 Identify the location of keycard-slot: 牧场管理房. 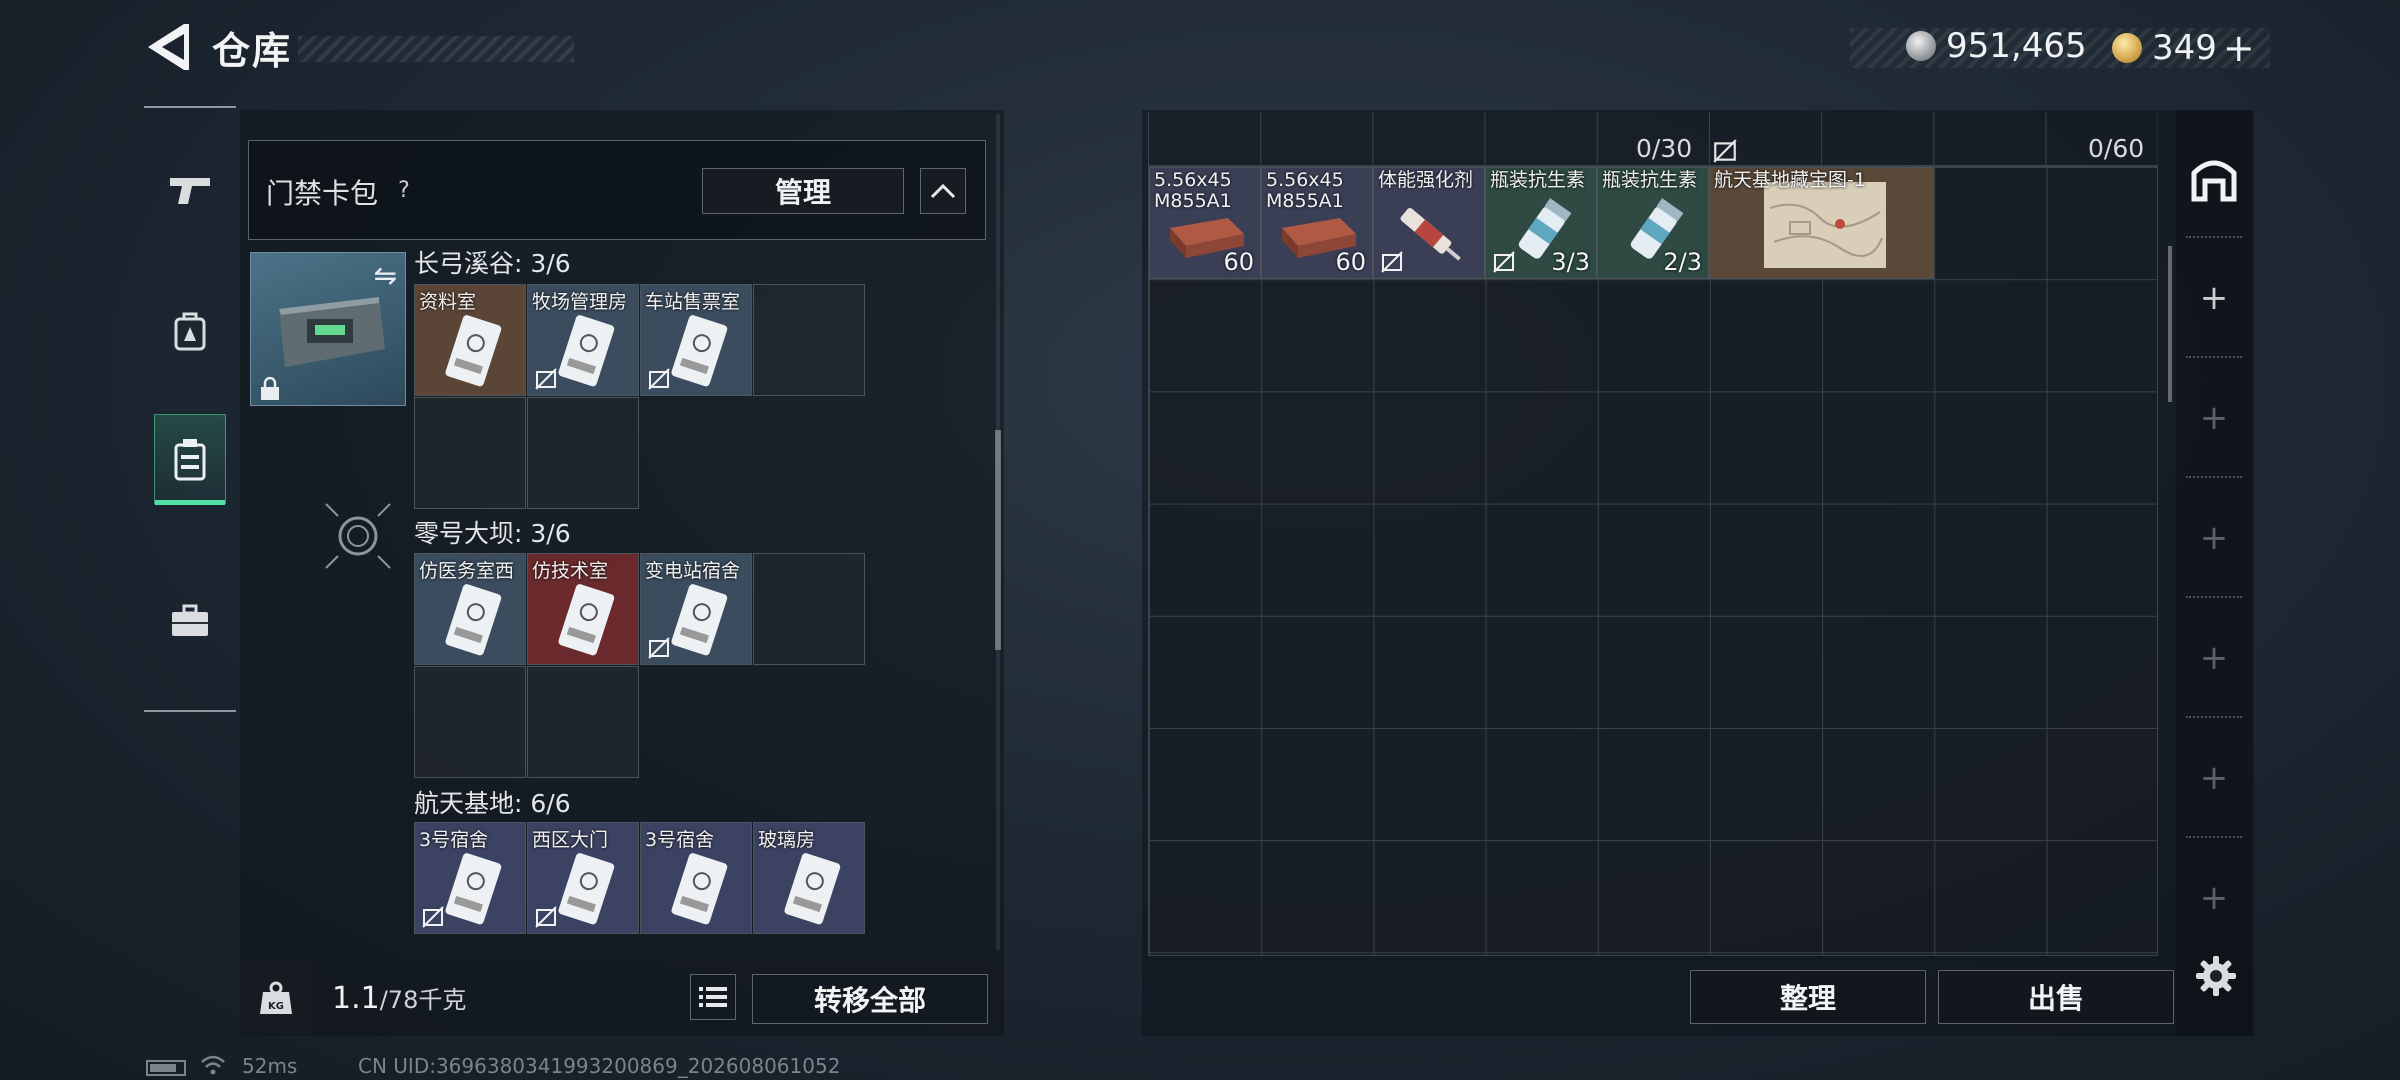
(583, 340).